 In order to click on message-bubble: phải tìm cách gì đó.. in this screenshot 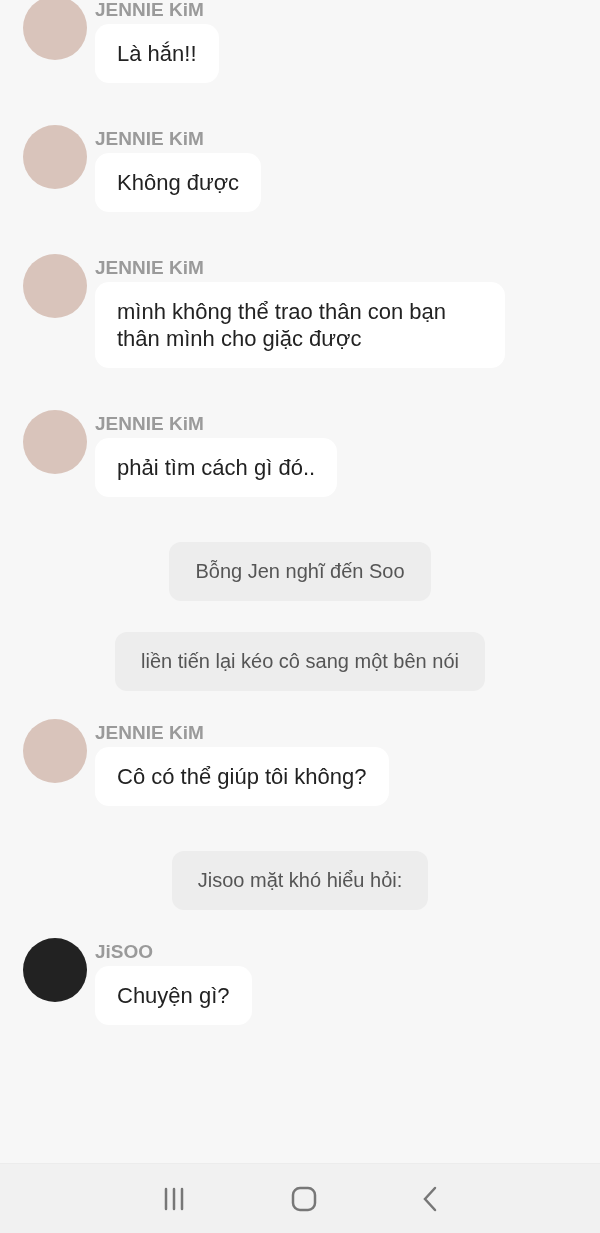, I will do `click(216, 467)`.